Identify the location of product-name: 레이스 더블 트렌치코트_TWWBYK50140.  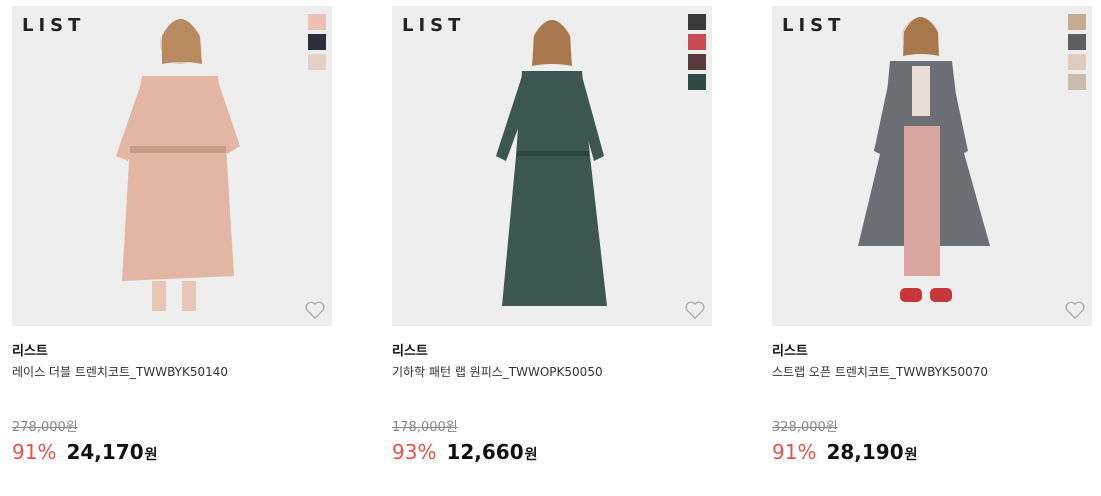
(120, 371).